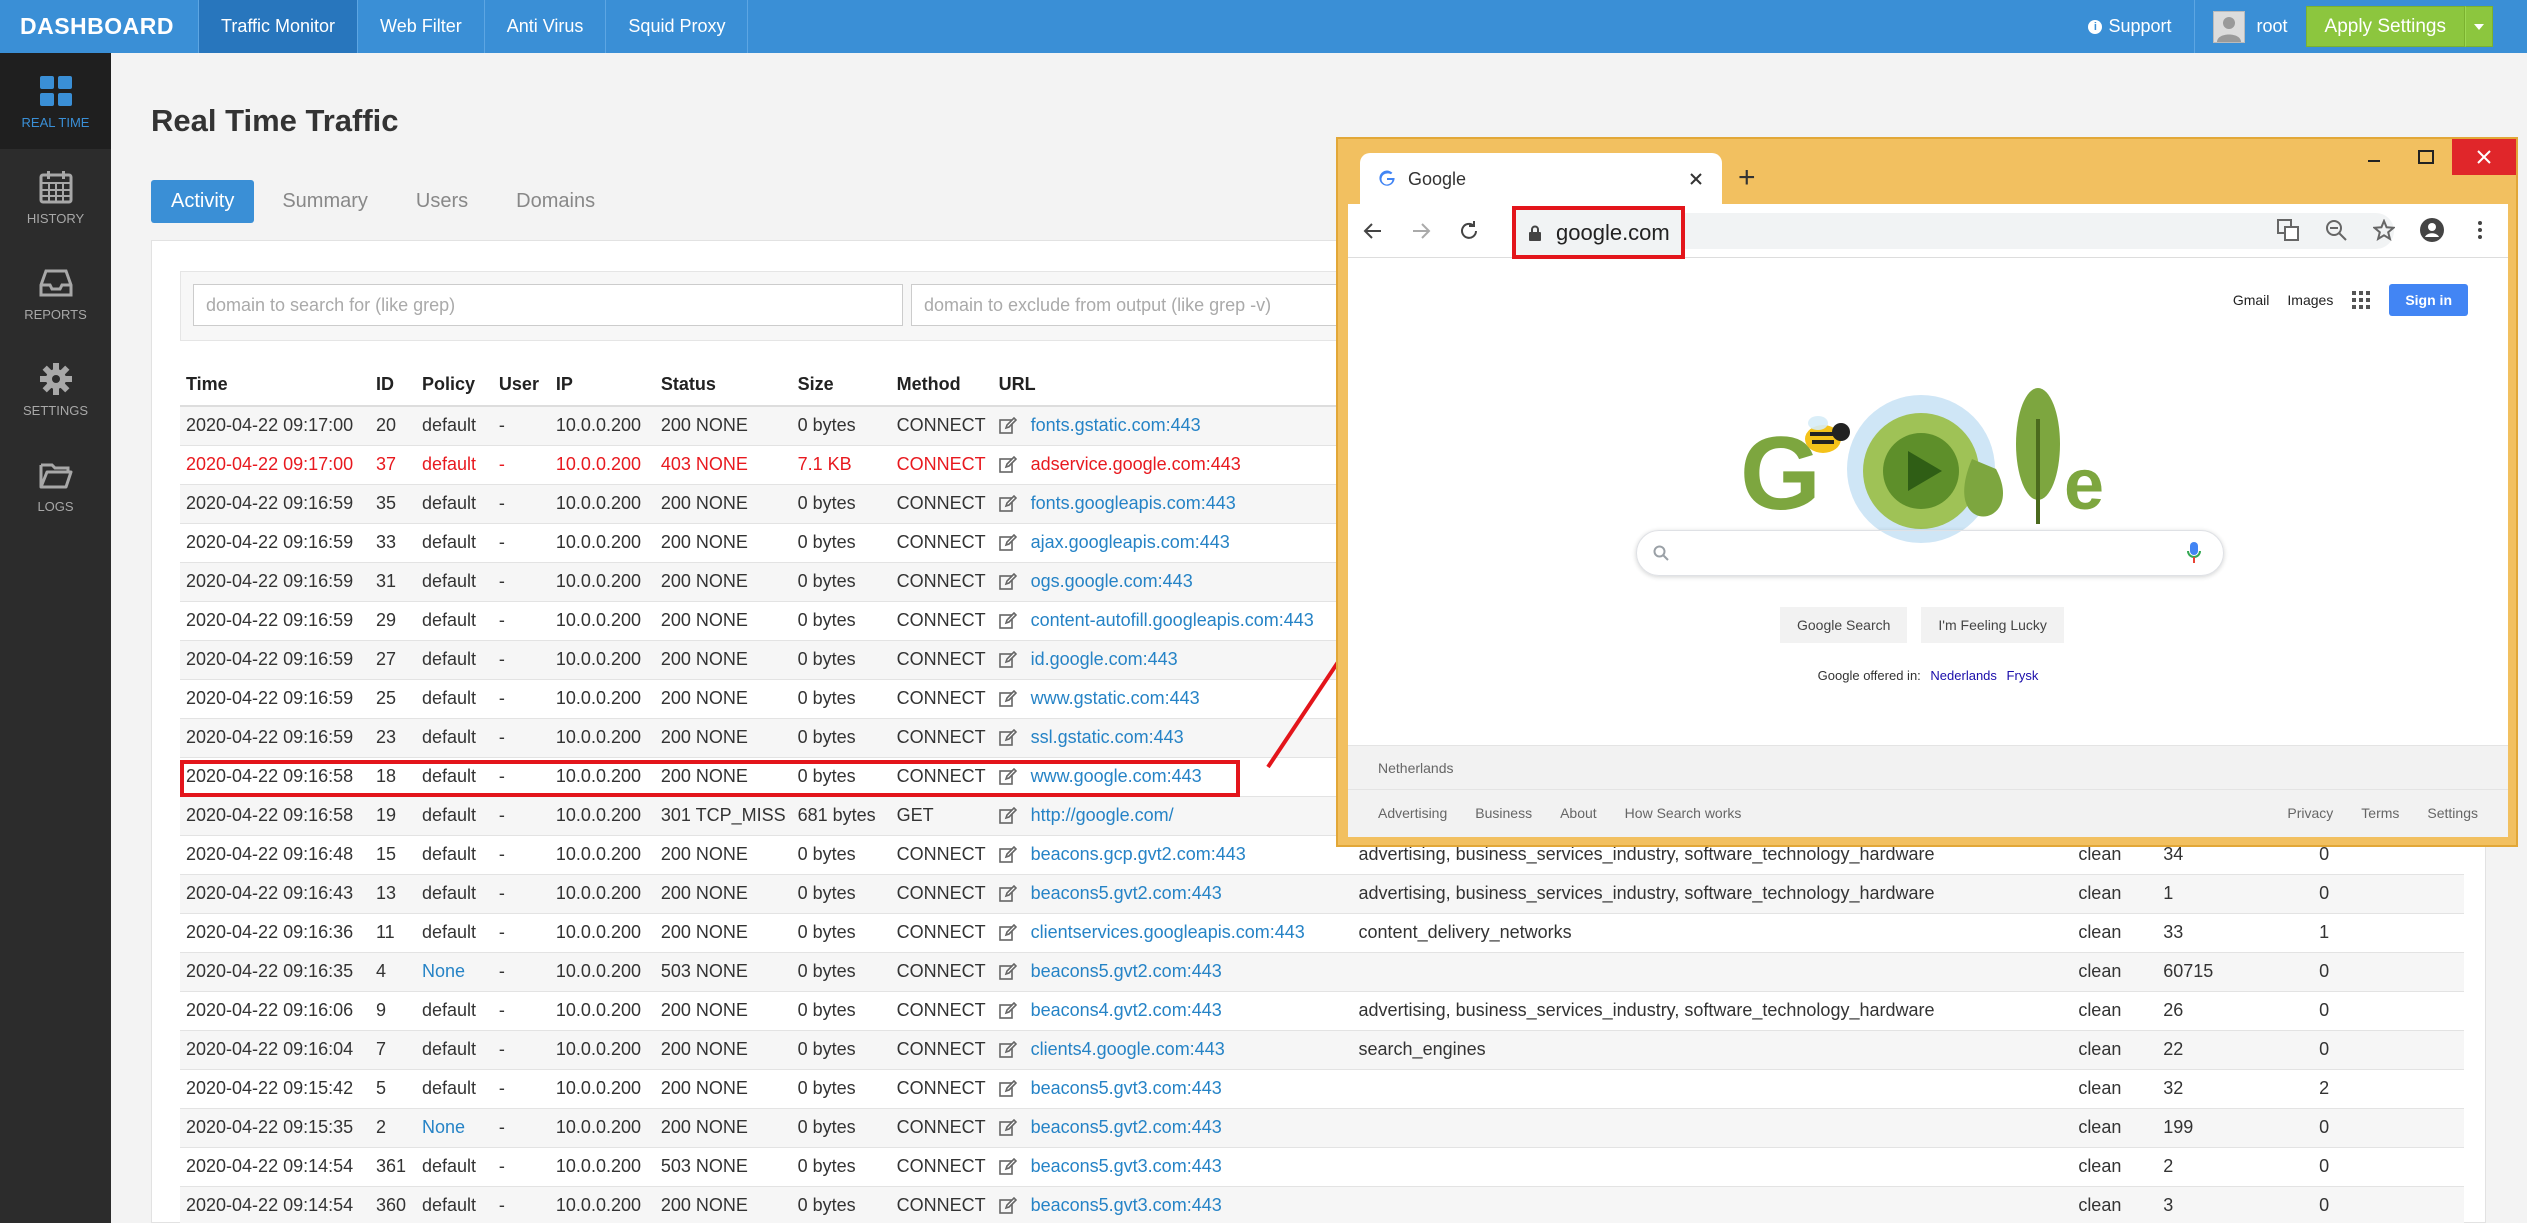 The height and width of the screenshot is (1223, 2527). I want to click on gmail-link: Gmail, so click(2251, 300).